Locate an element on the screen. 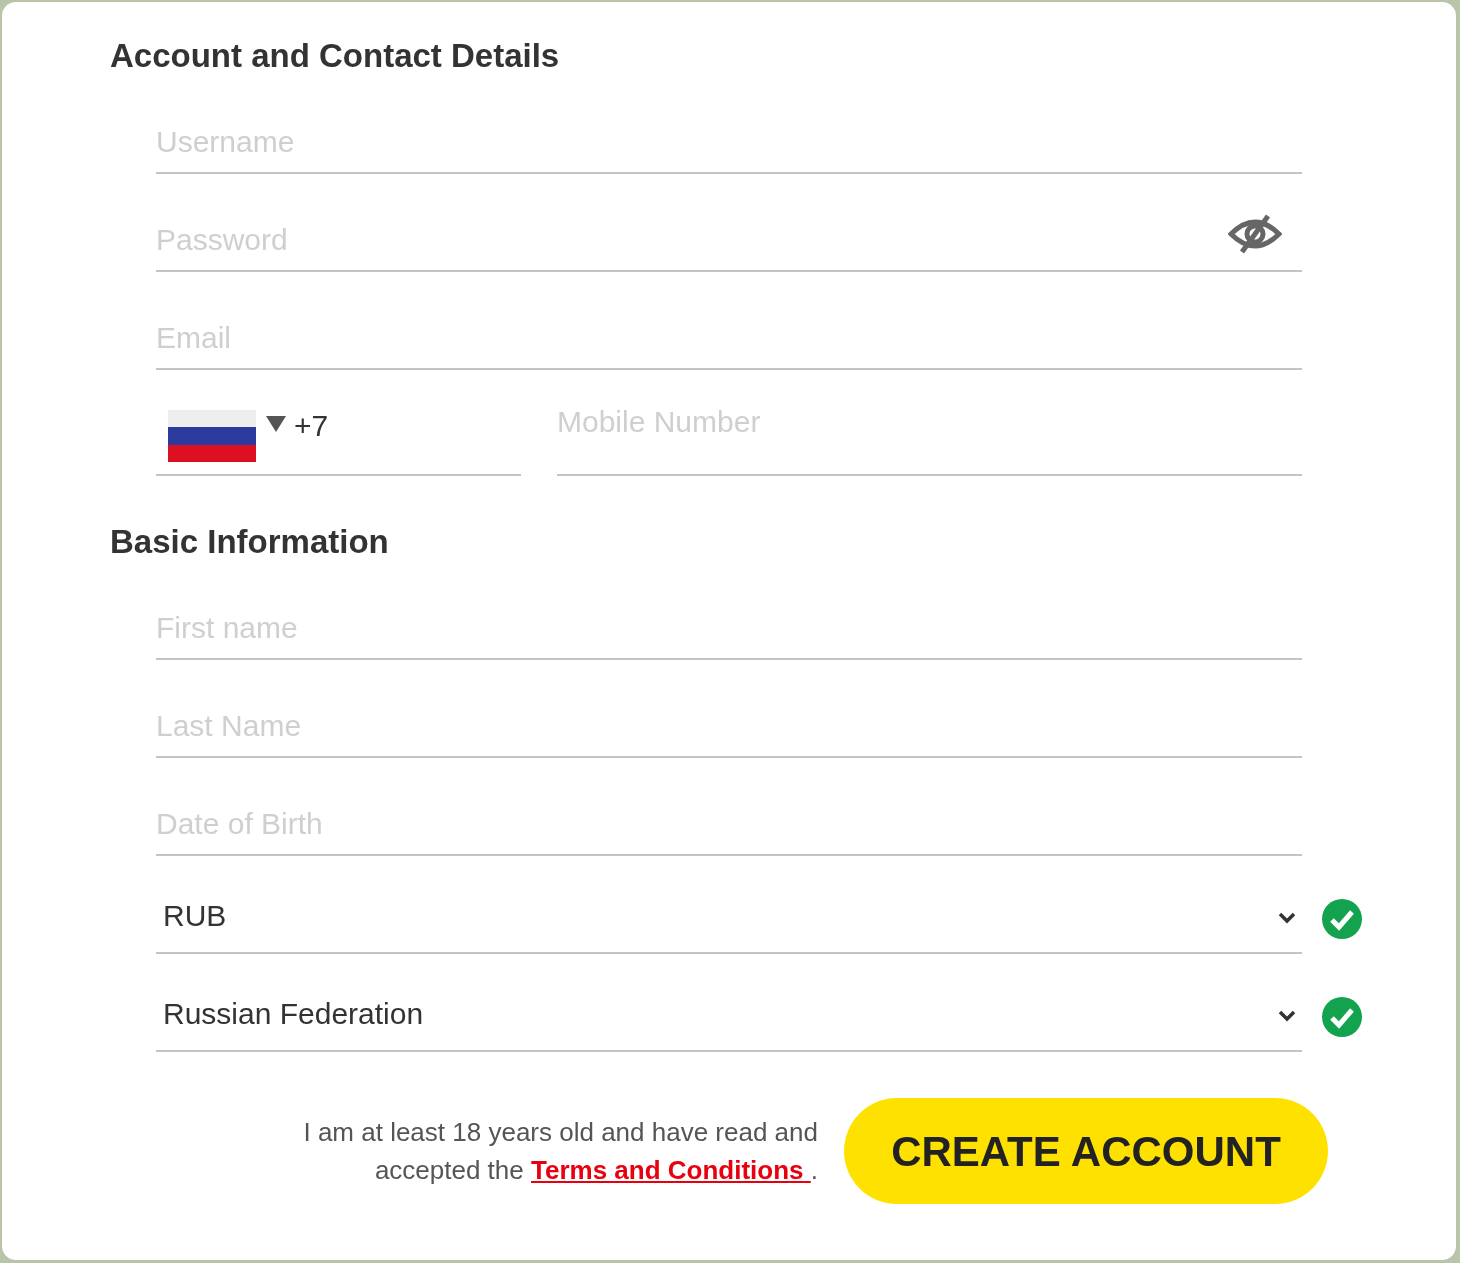 The height and width of the screenshot is (1263, 1460). dropdown-triangle-icon is located at coordinates (276, 424).